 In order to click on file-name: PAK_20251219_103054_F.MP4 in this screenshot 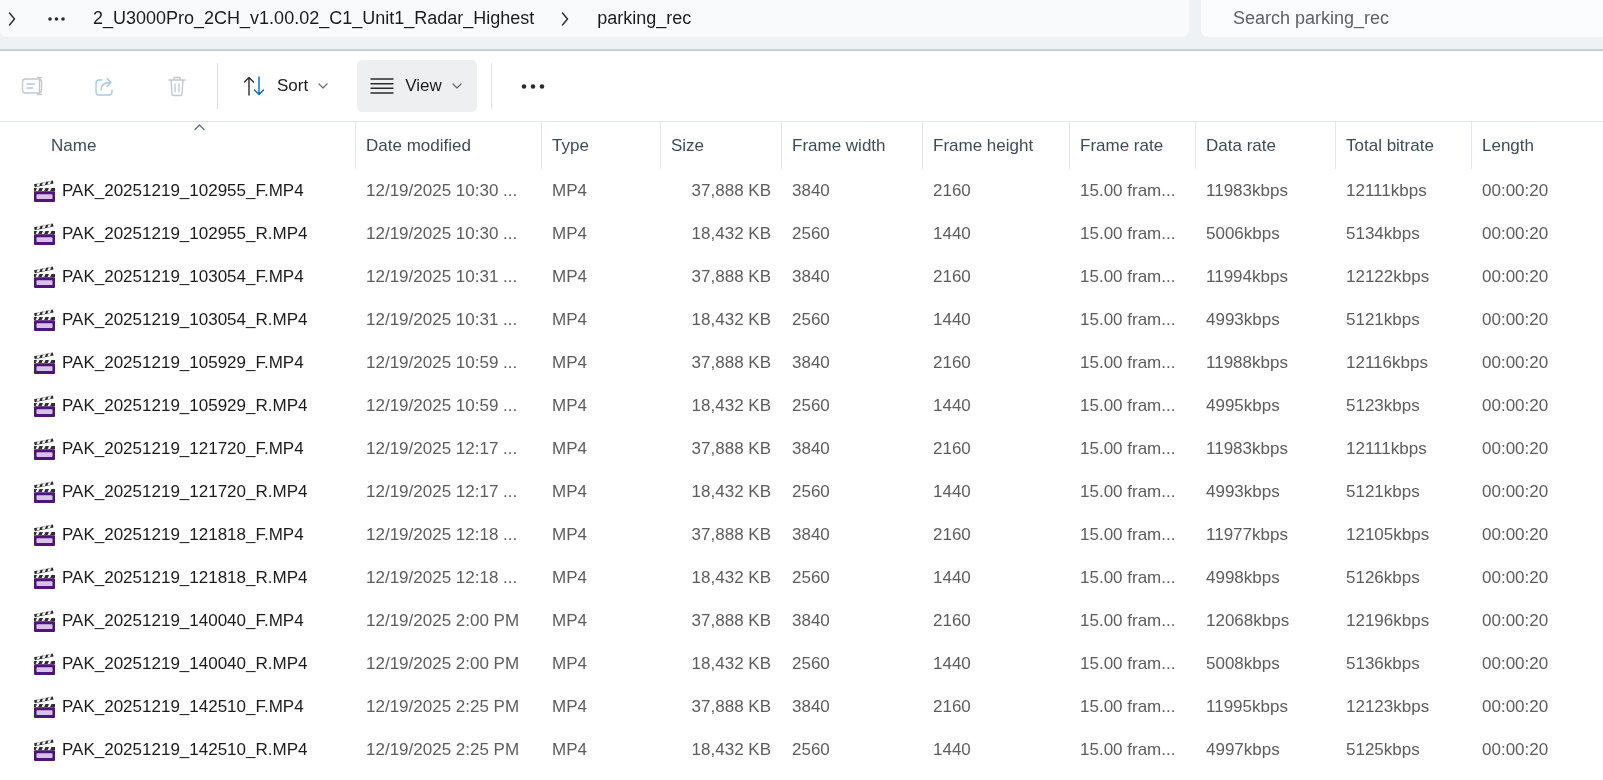, I will do `click(183, 276)`.